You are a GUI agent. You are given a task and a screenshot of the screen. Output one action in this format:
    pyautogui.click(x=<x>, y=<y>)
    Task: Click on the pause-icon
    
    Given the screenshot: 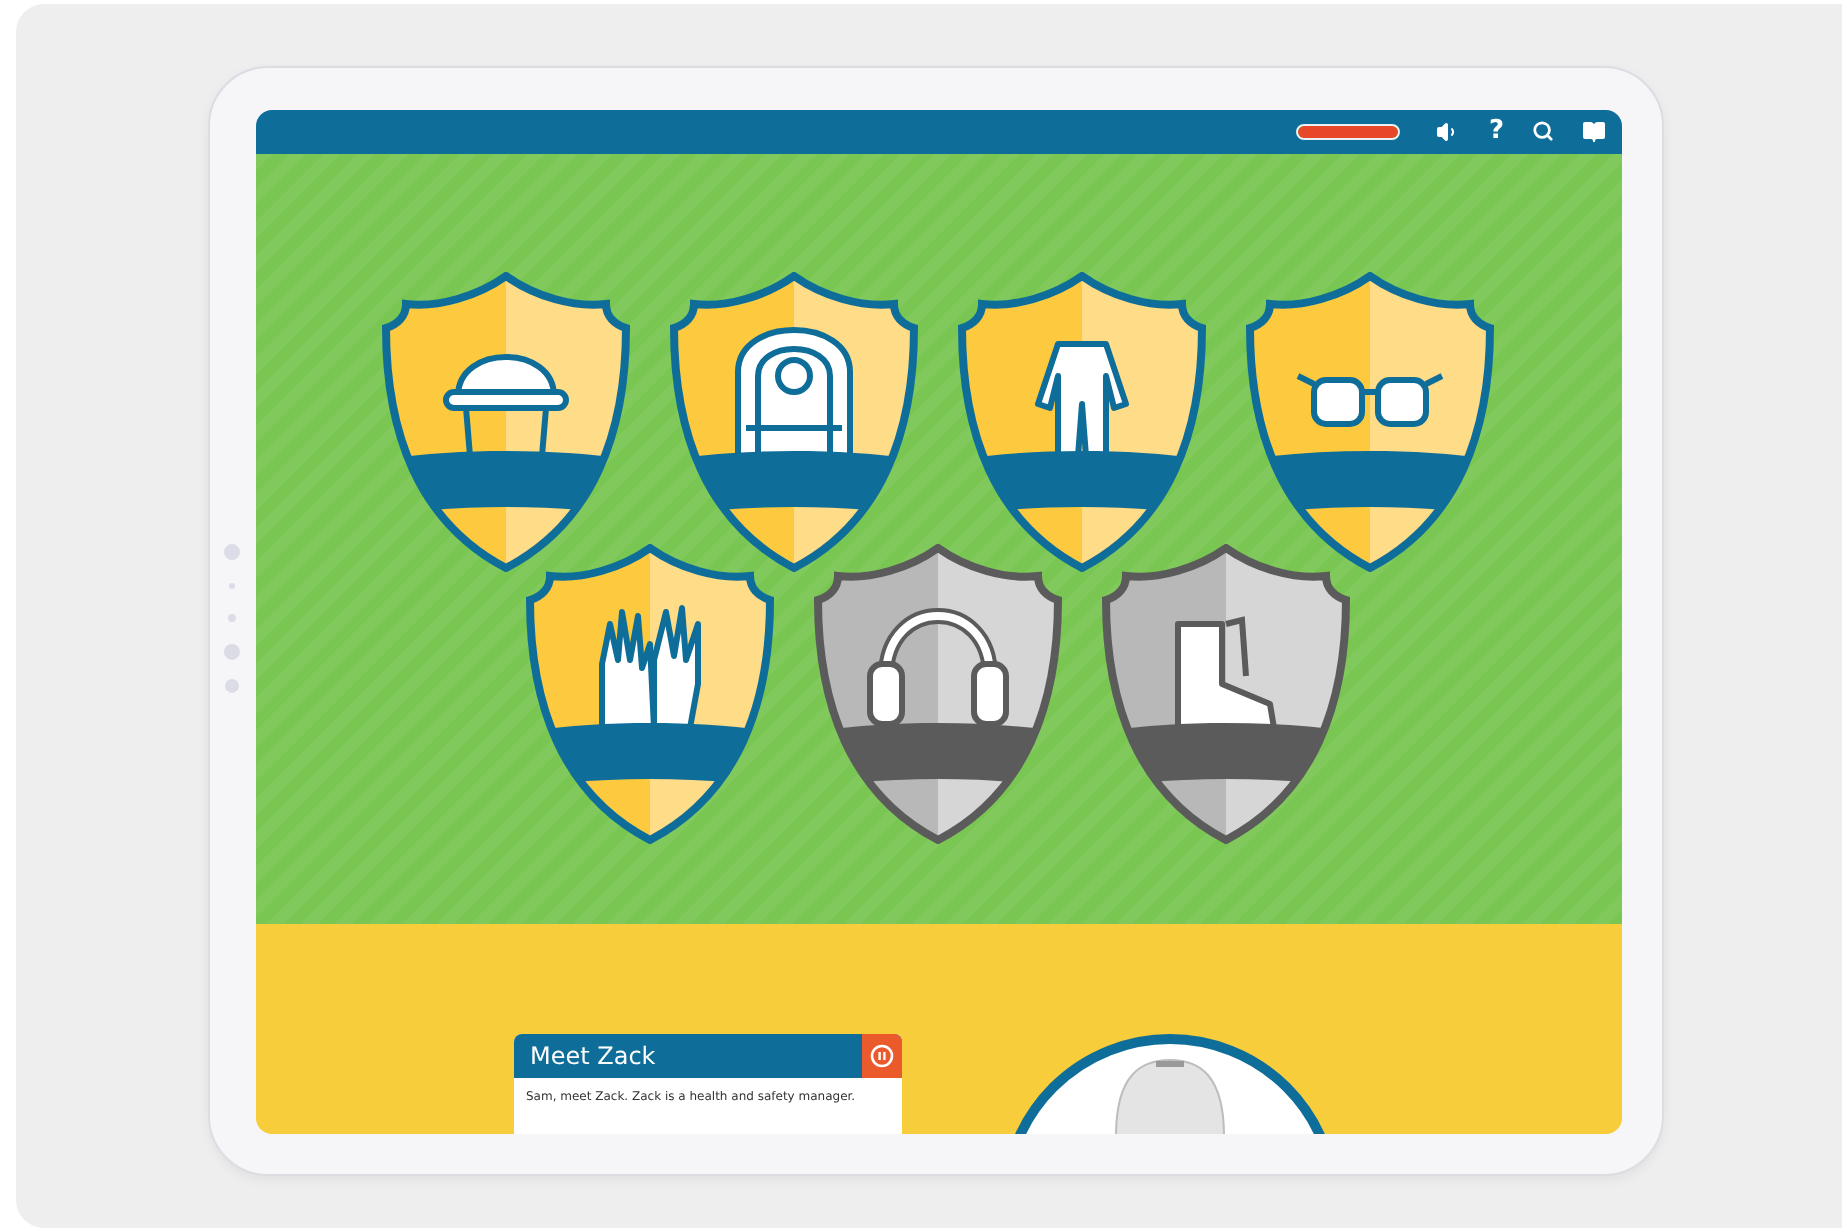 What is the action you would take?
    pyautogui.click(x=881, y=1055)
    